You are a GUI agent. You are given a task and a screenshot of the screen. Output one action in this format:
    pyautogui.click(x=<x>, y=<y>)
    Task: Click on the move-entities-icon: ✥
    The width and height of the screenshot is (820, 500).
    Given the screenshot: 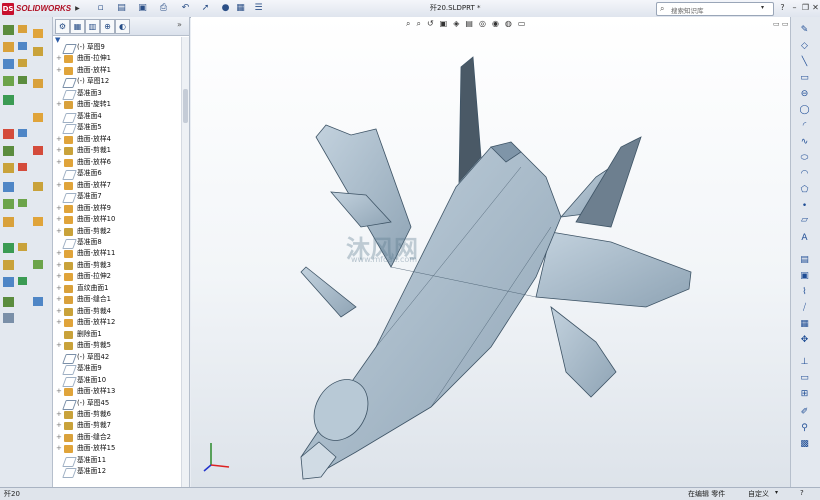 What is the action you would take?
    pyautogui.click(x=804, y=340)
    